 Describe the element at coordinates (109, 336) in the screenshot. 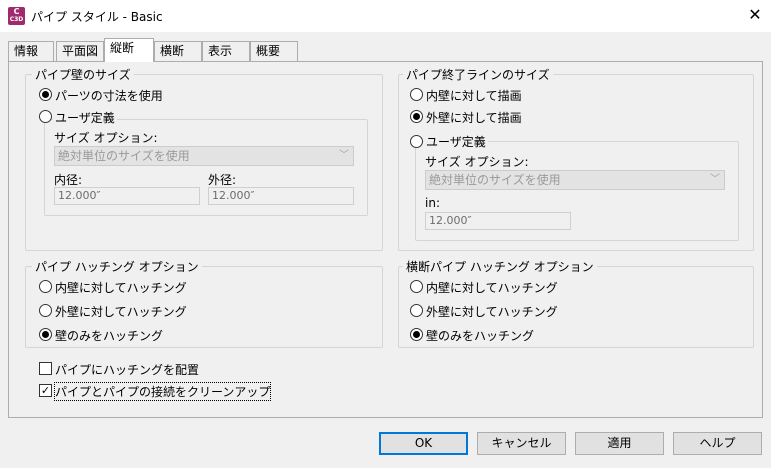

I see `pipe-hatch-walls-label: 壁のみをハッチング` at that location.